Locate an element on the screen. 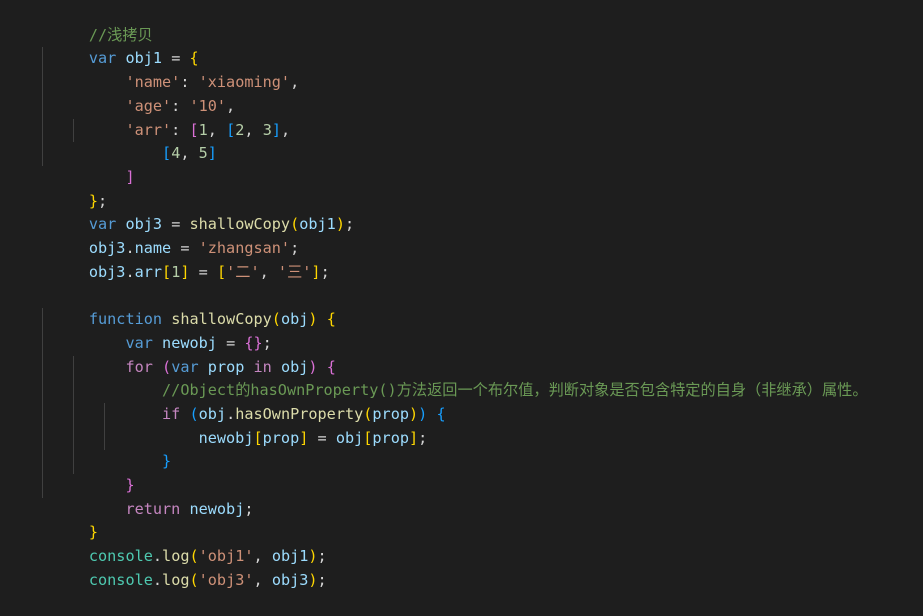  token-console-object: console is located at coordinates (120, 579).